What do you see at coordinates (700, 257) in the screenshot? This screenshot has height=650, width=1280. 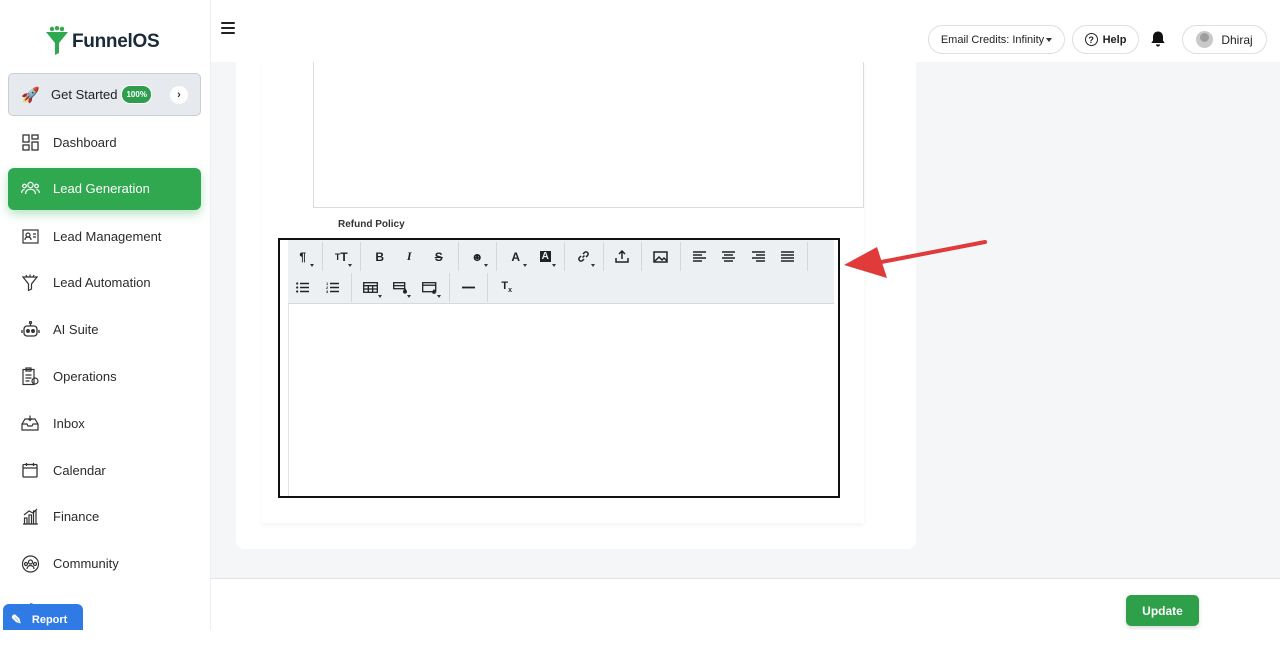 I see `align-left-icon` at bounding box center [700, 257].